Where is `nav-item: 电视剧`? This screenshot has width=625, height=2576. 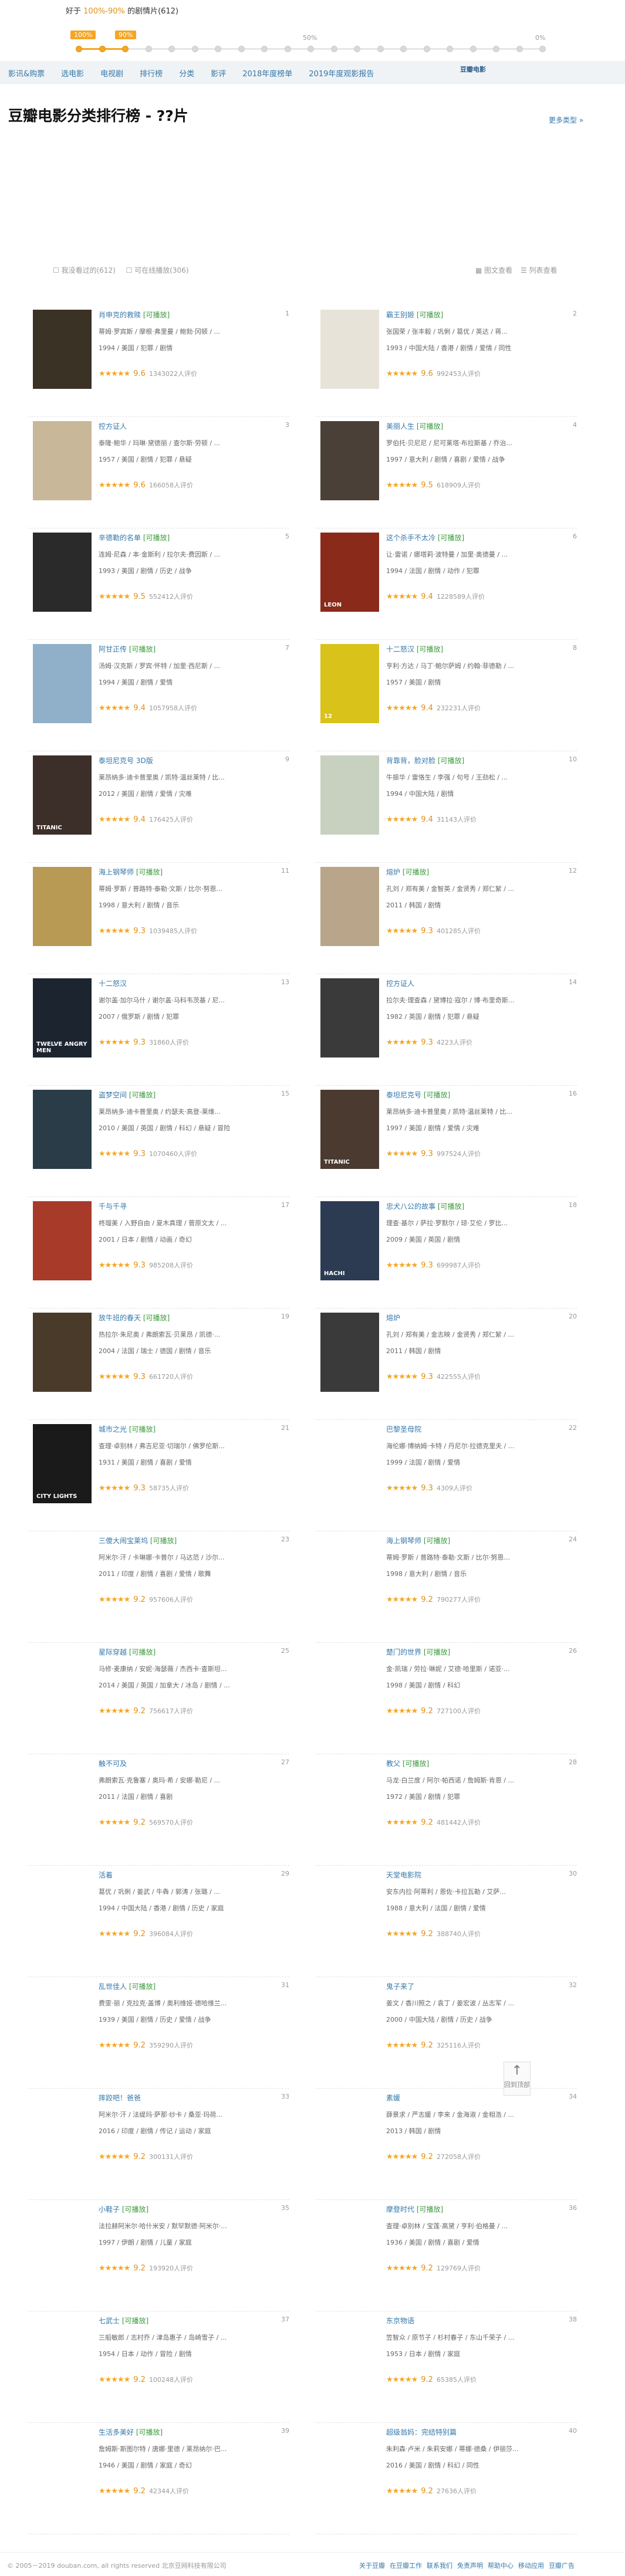 nav-item: 电视剧 is located at coordinates (112, 73).